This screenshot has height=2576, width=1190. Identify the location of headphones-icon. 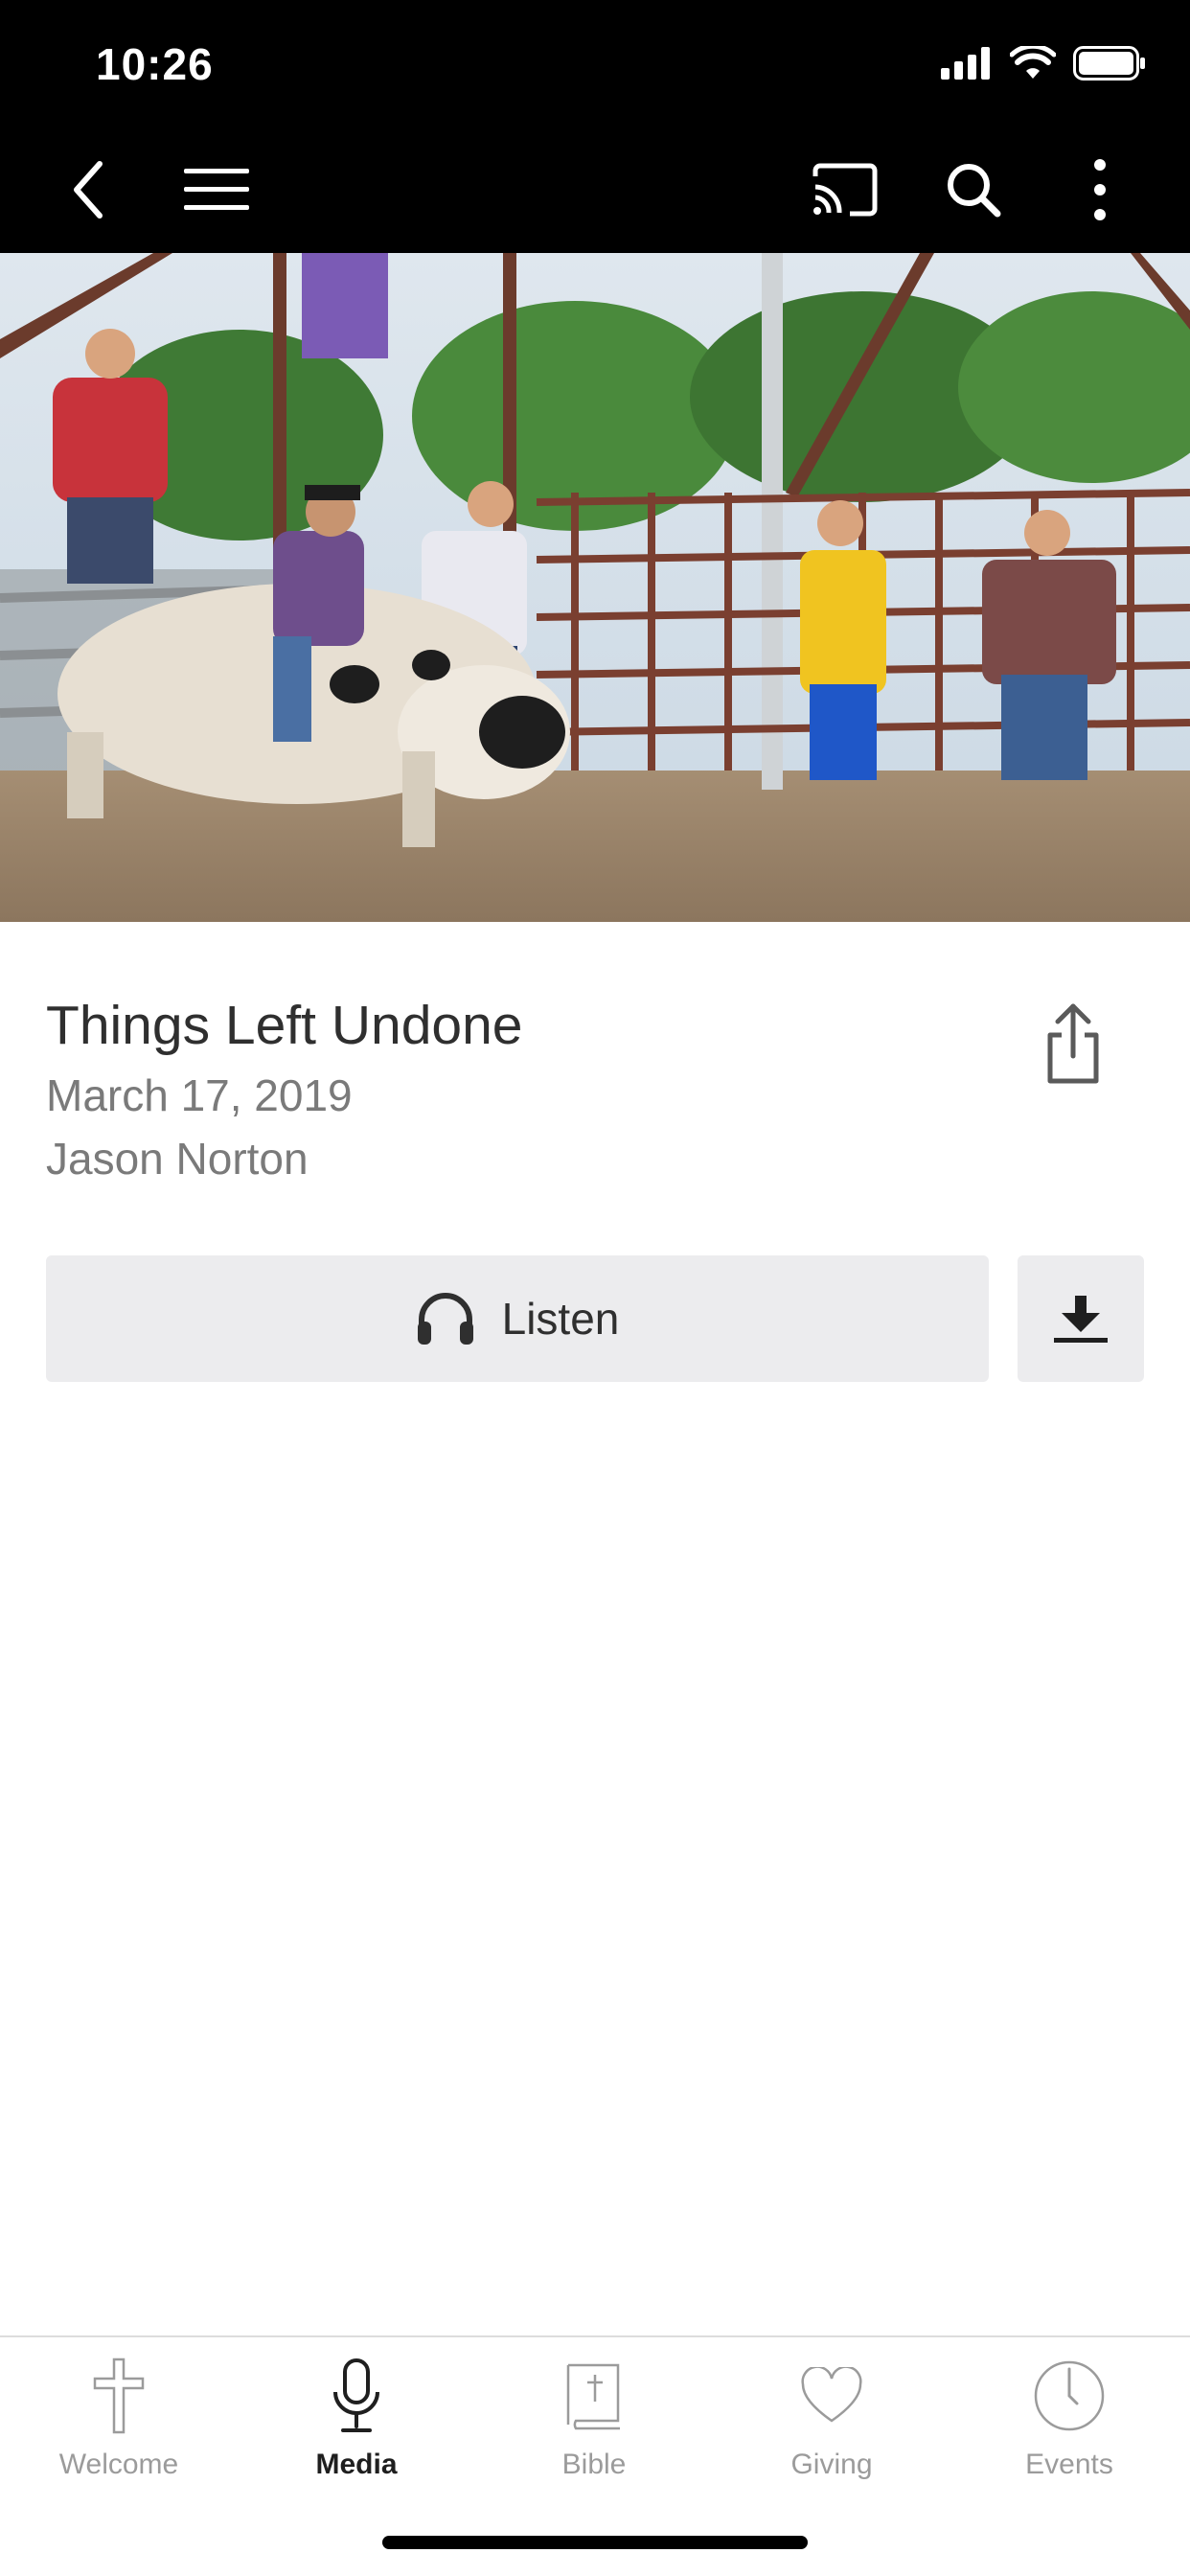
(445, 1319).